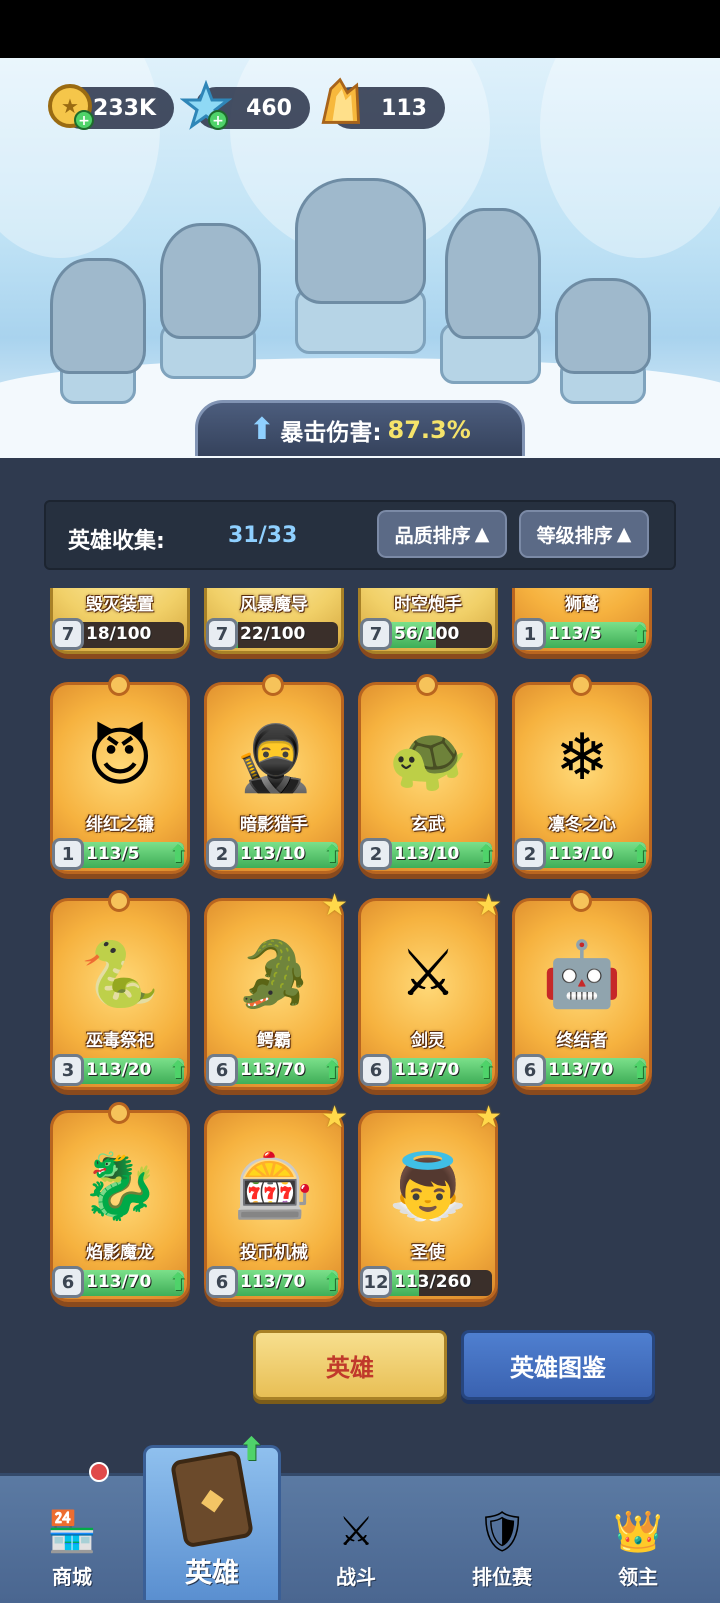 This screenshot has height=1603, width=720. I want to click on hero-progress-text: 18/100, so click(119, 634).